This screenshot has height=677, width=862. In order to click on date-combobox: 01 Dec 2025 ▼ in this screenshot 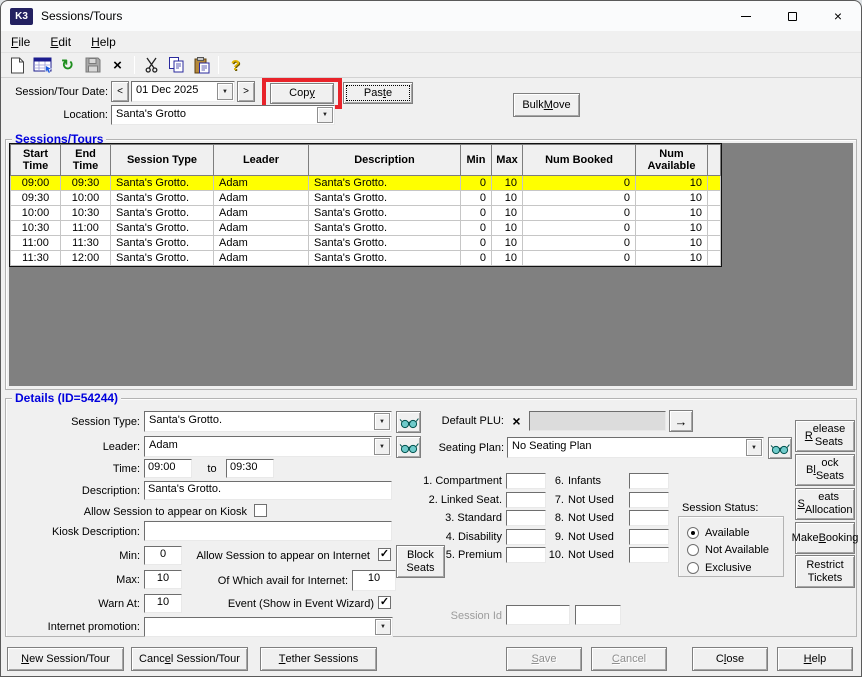, I will do `click(183, 91)`.